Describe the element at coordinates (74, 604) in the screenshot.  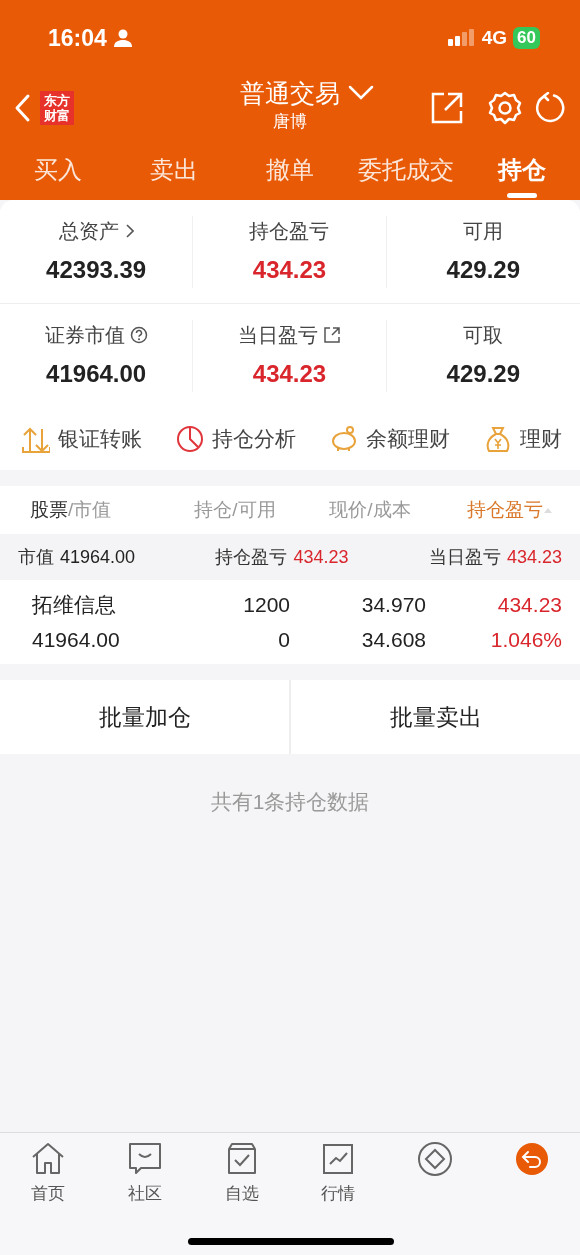
I see `table-cell-text: 拓维信息` at that location.